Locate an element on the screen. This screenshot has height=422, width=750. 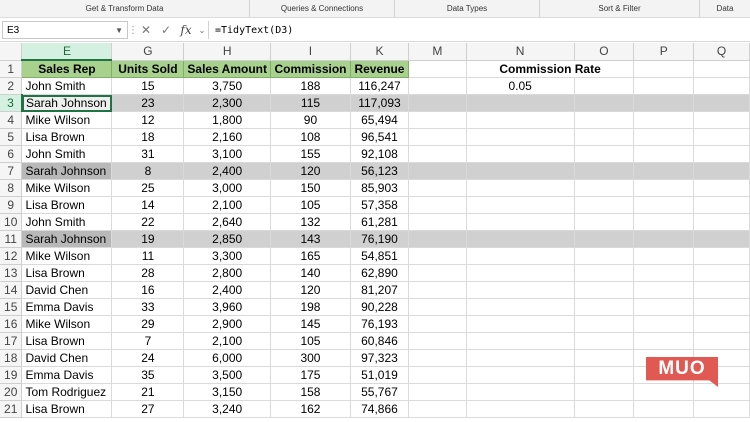
row-header: 9 is located at coordinates (11, 205).